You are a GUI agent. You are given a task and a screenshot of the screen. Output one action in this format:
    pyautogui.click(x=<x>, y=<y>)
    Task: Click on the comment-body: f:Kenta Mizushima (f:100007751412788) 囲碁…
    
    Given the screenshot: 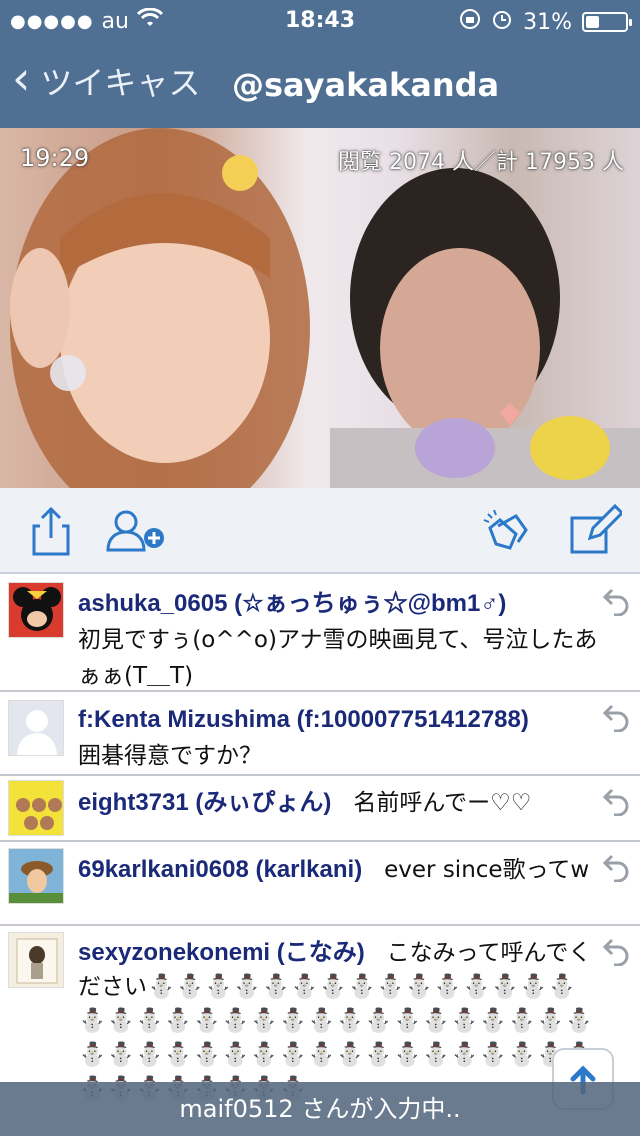 What is the action you would take?
    pyautogui.click(x=320, y=738)
    